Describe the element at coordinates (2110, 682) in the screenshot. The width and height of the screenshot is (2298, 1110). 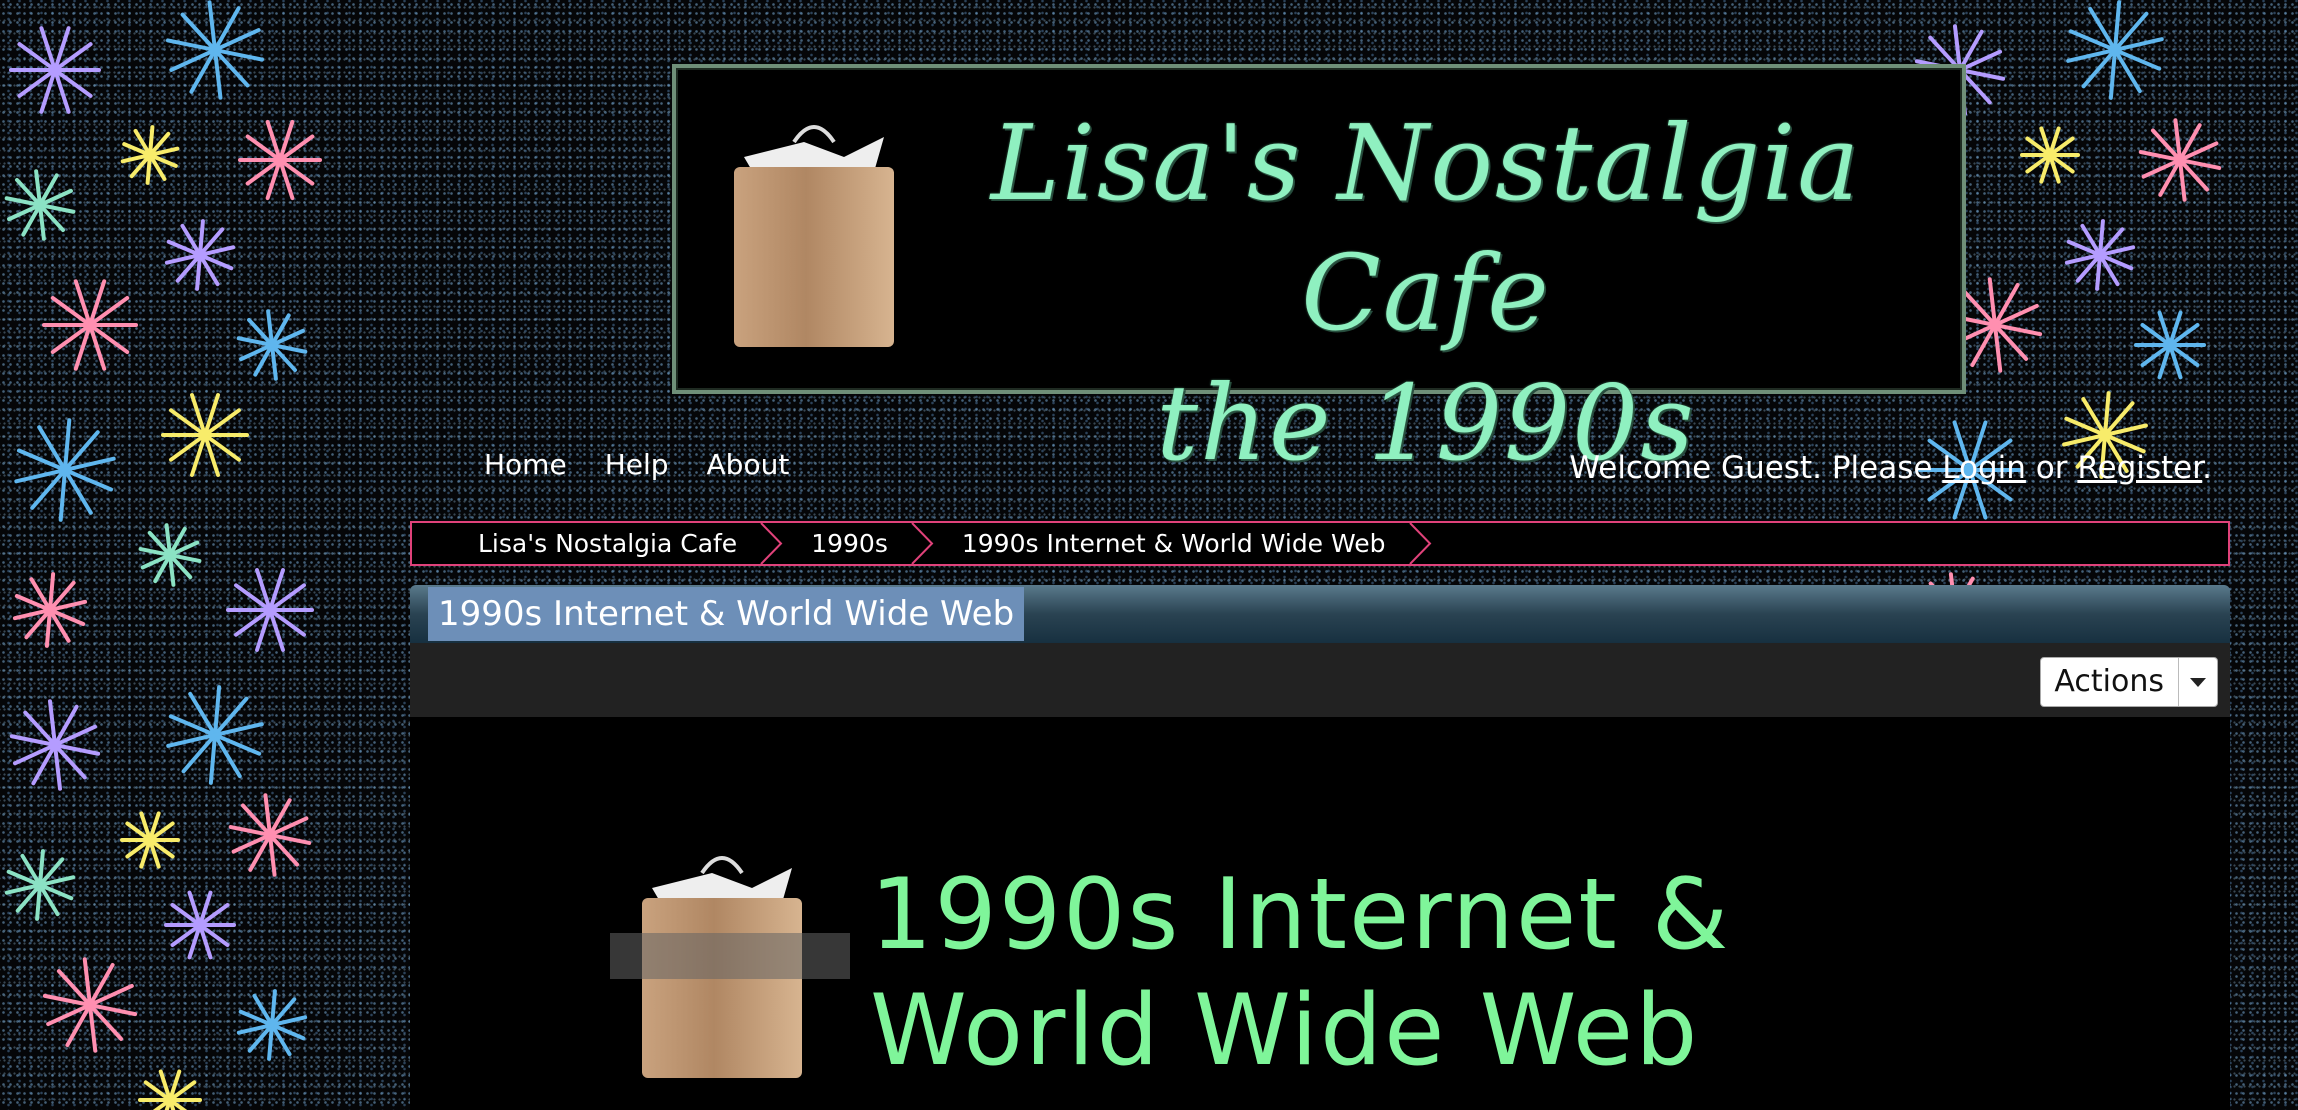
I see `actions-button: Actions` at that location.